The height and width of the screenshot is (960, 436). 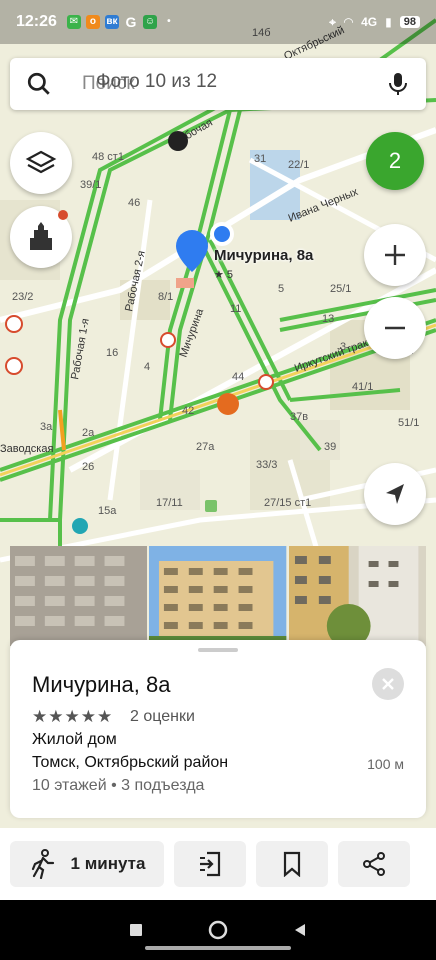 I want to click on photo-counter: Фото 10 из 12, so click(x=157, y=81).